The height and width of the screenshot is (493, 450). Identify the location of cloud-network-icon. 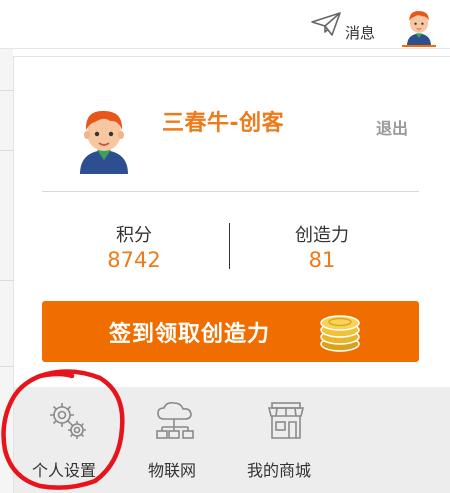
(175, 420).